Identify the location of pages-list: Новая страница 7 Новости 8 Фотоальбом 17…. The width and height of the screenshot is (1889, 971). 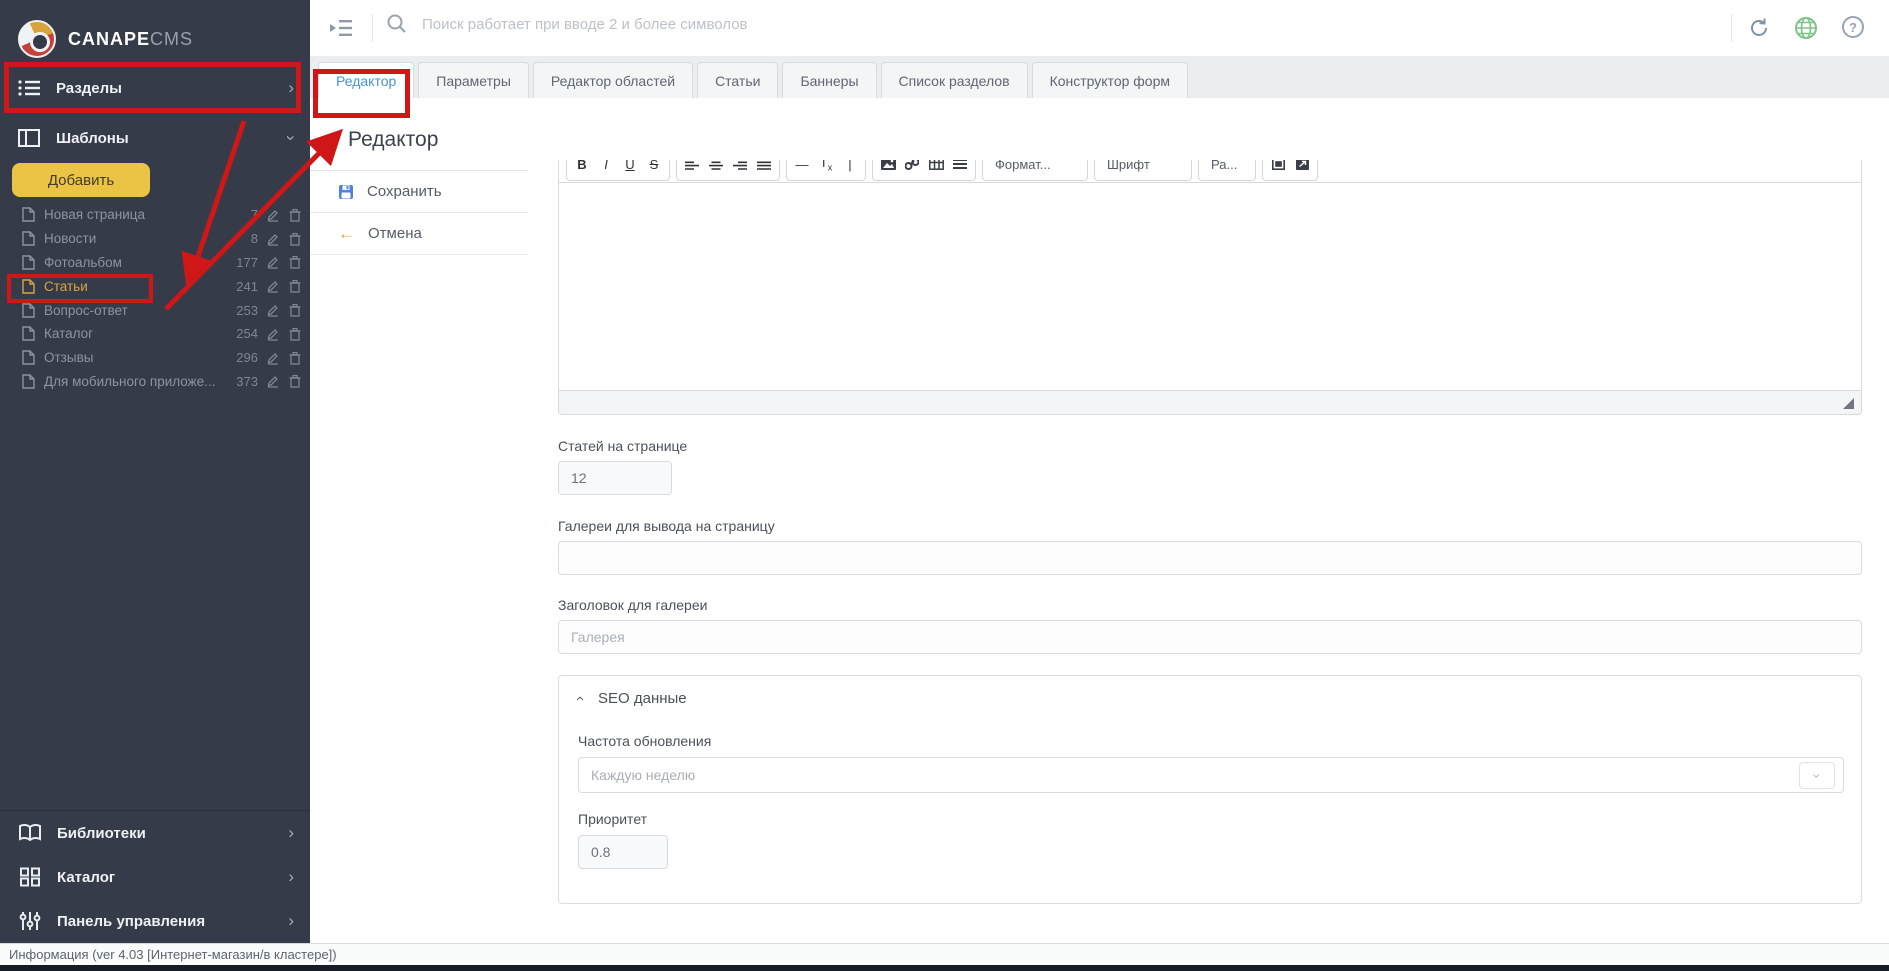
(155, 298).